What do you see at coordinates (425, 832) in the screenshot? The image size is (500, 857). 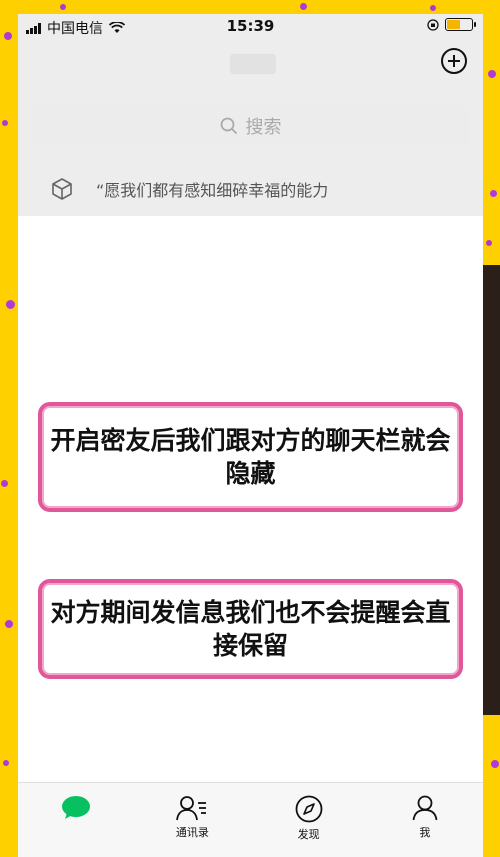 I see `tab-me-label: 我` at bounding box center [425, 832].